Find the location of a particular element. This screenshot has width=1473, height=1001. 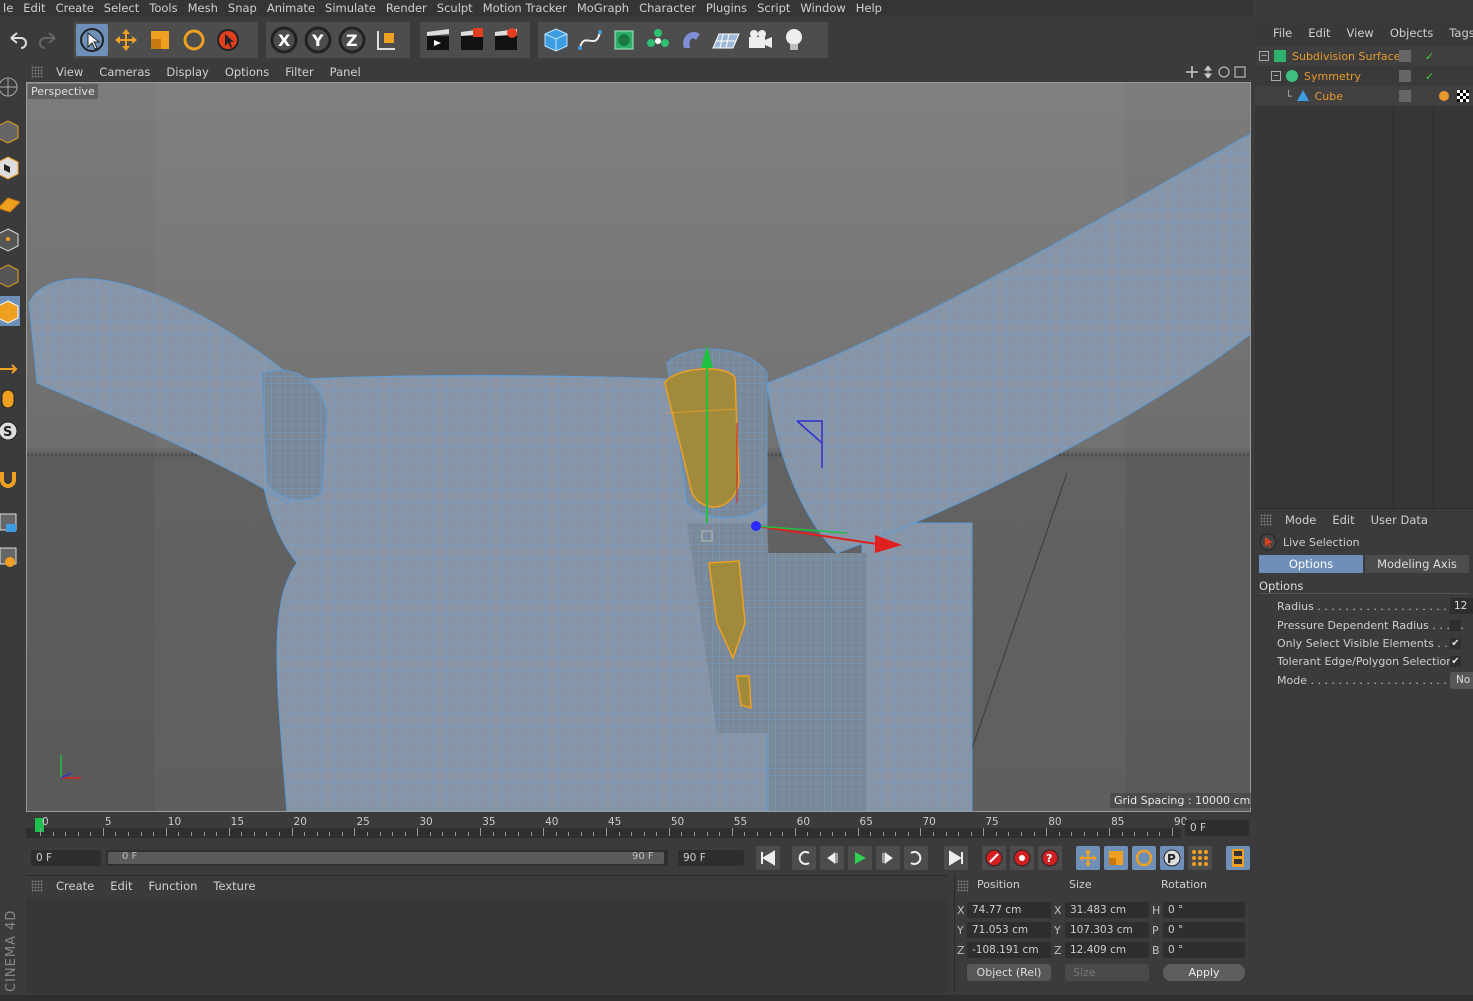

position-y-field: 71.053 cm is located at coordinates (1009, 930).